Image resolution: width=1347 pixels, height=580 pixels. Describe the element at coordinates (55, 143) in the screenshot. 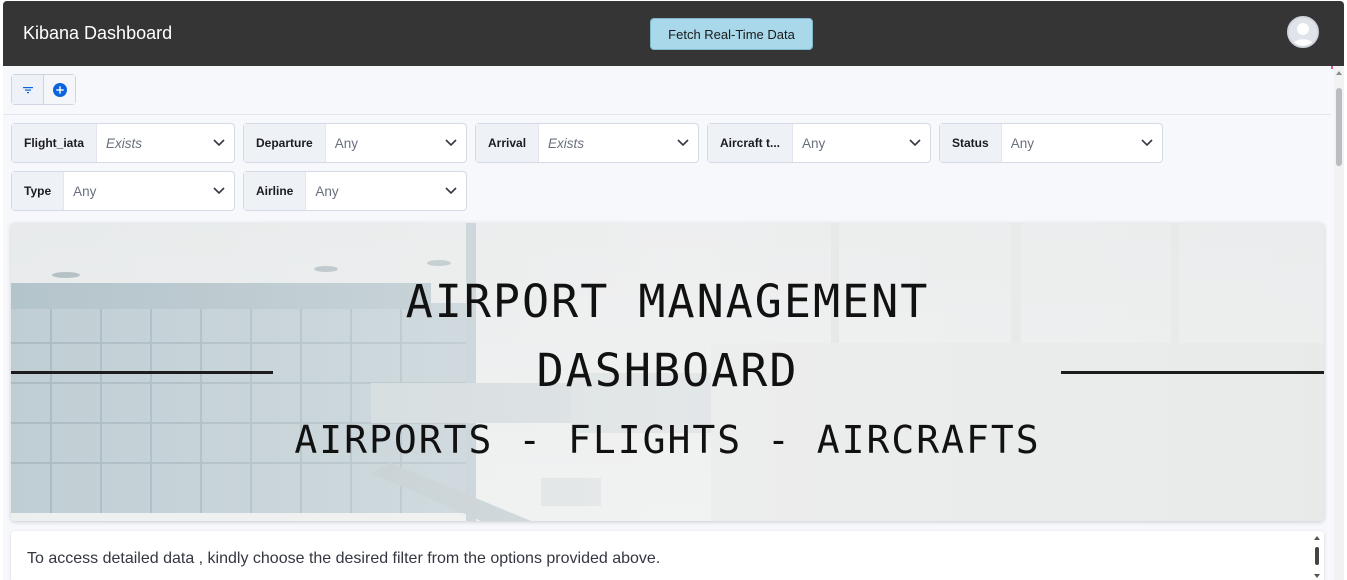

I see `control-label: Flight_iata` at that location.